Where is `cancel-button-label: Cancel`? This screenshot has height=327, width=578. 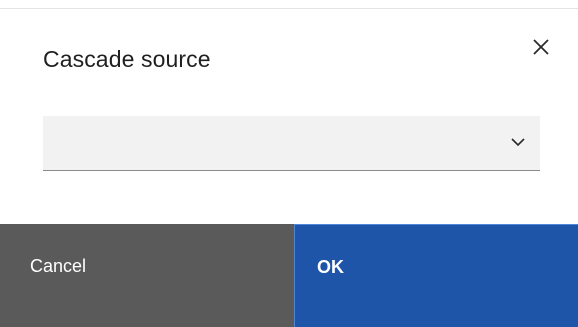 cancel-button-label: Cancel is located at coordinates (58, 266).